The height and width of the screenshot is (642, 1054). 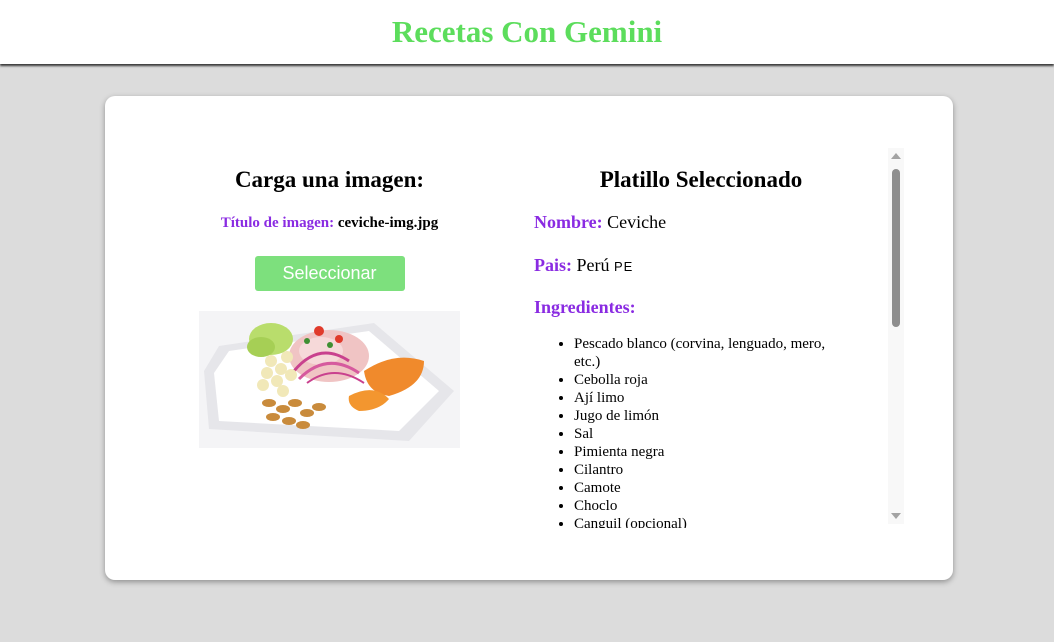 I want to click on detail-scrollbar, so click(x=896, y=336).